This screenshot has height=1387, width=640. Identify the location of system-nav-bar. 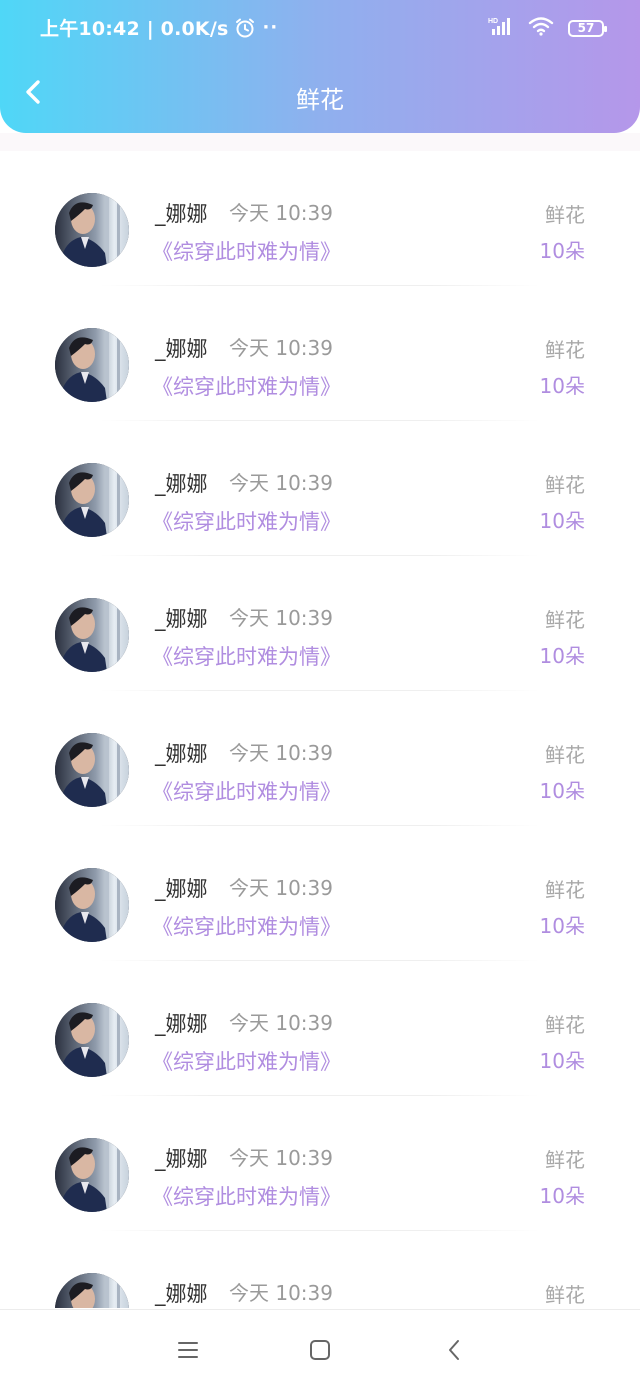
(320, 1348).